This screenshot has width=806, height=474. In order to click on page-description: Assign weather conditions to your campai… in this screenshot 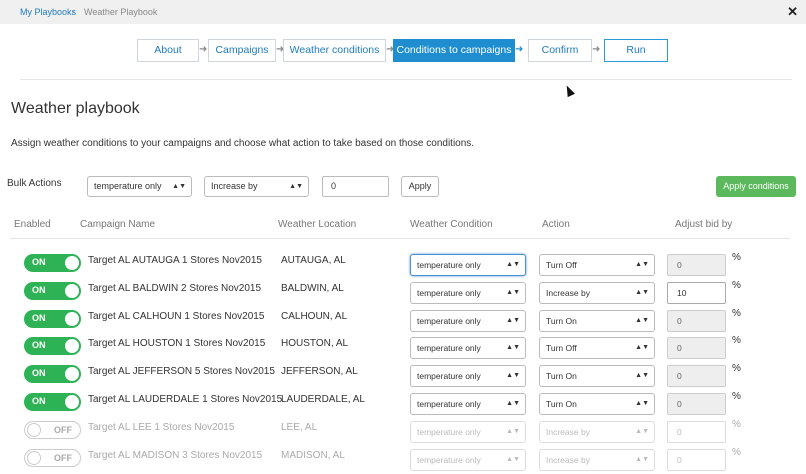, I will do `click(243, 143)`.